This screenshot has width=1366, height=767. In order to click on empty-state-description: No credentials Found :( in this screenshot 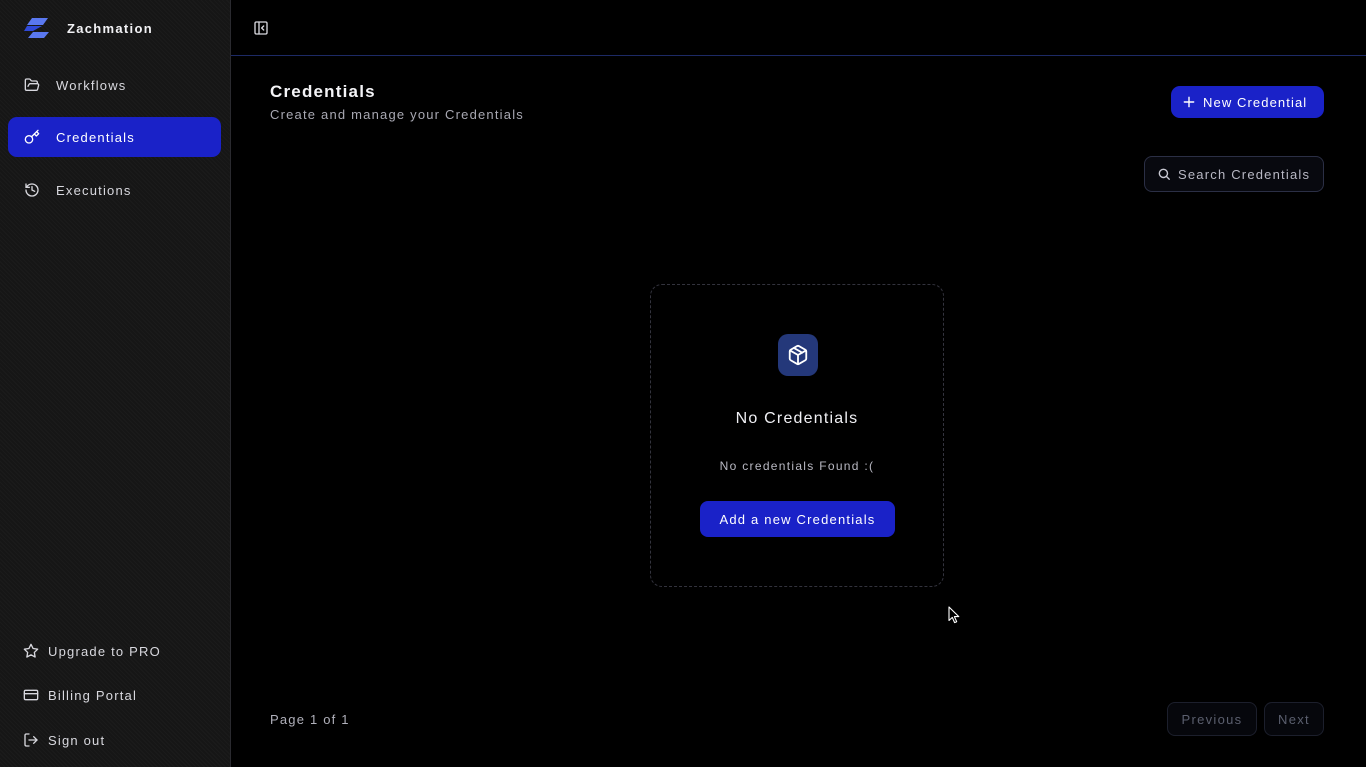, I will do `click(797, 466)`.